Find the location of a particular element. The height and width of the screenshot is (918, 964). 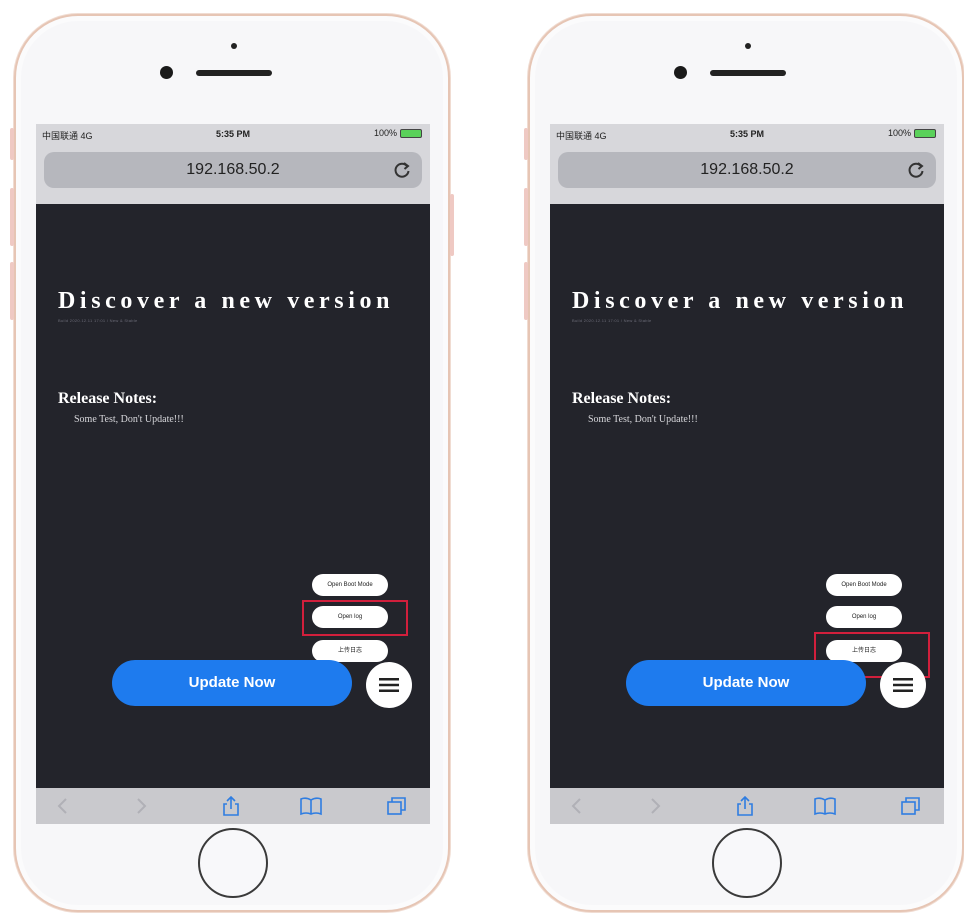

highlight-box is located at coordinates (355, 618).